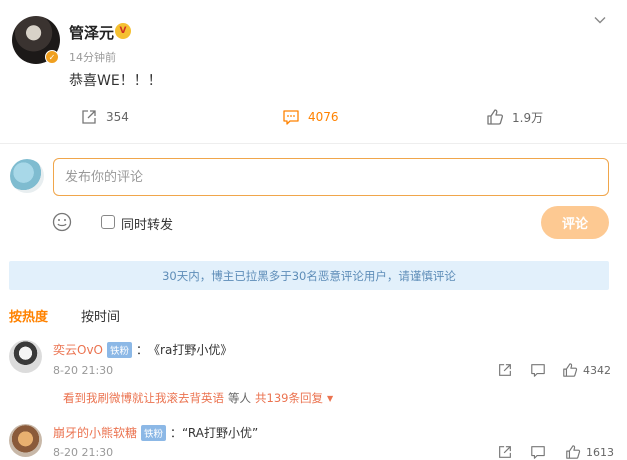  What do you see at coordinates (239, 398) in the screenshot?
I see `reply-preview-meta: 等人` at bounding box center [239, 398].